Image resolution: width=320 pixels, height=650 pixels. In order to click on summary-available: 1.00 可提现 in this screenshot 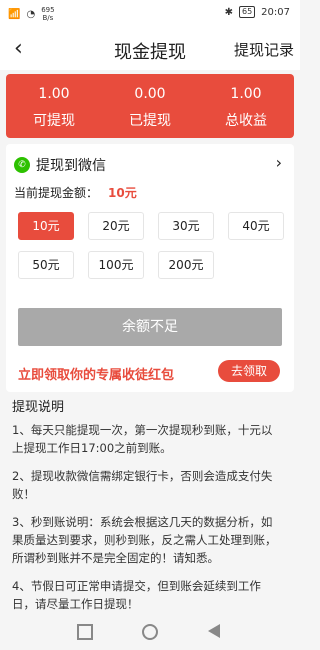, I will do `click(54, 107)`.